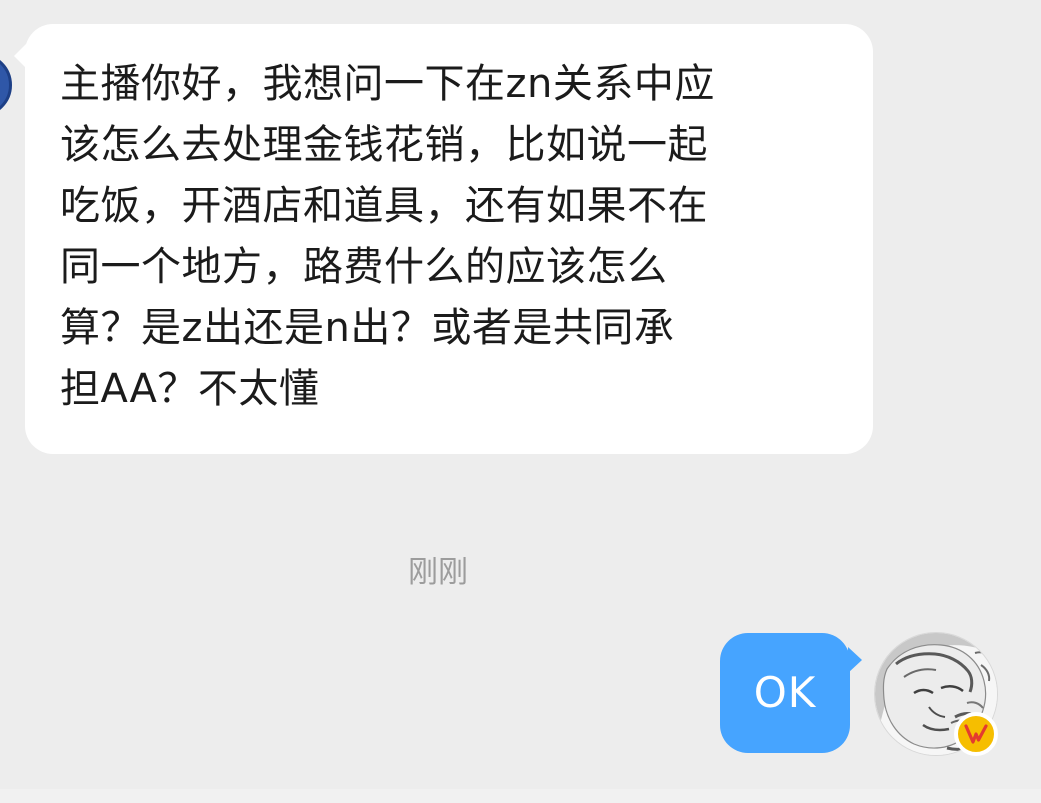 Image resolution: width=1041 pixels, height=803 pixels. I want to click on outgoing-message: OK, so click(791, 693).